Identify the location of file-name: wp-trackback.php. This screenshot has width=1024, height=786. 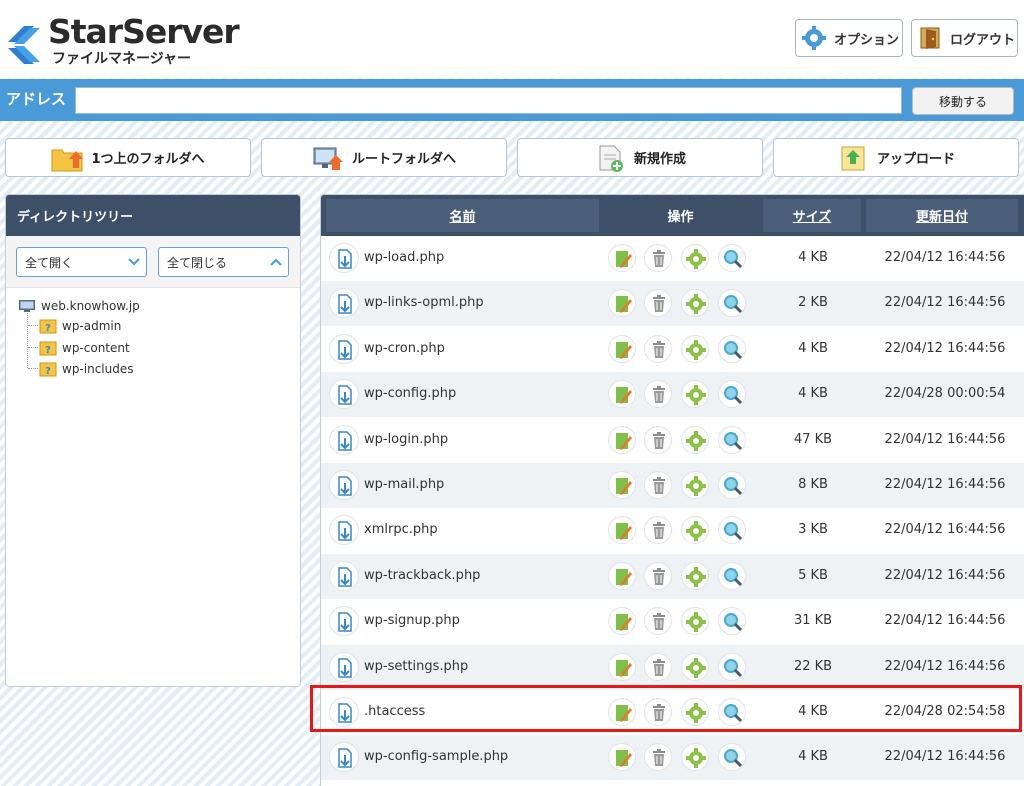
(422, 575).